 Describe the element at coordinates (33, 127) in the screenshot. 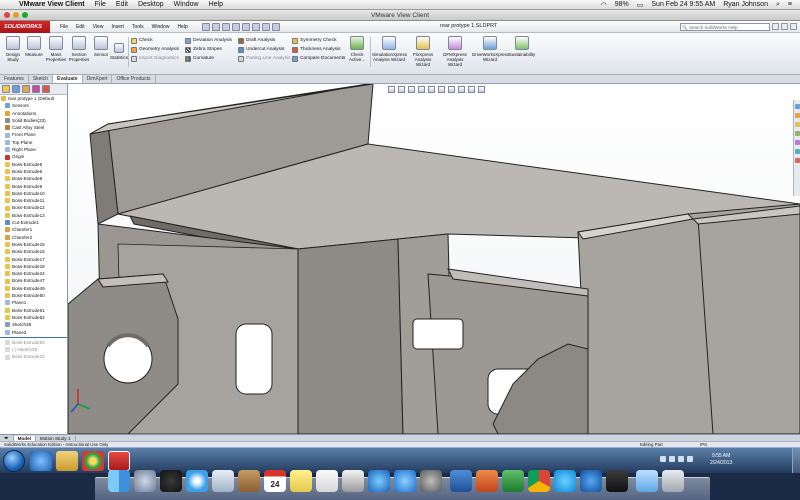

I see `tree-item: Cast Alloy Steel` at that location.